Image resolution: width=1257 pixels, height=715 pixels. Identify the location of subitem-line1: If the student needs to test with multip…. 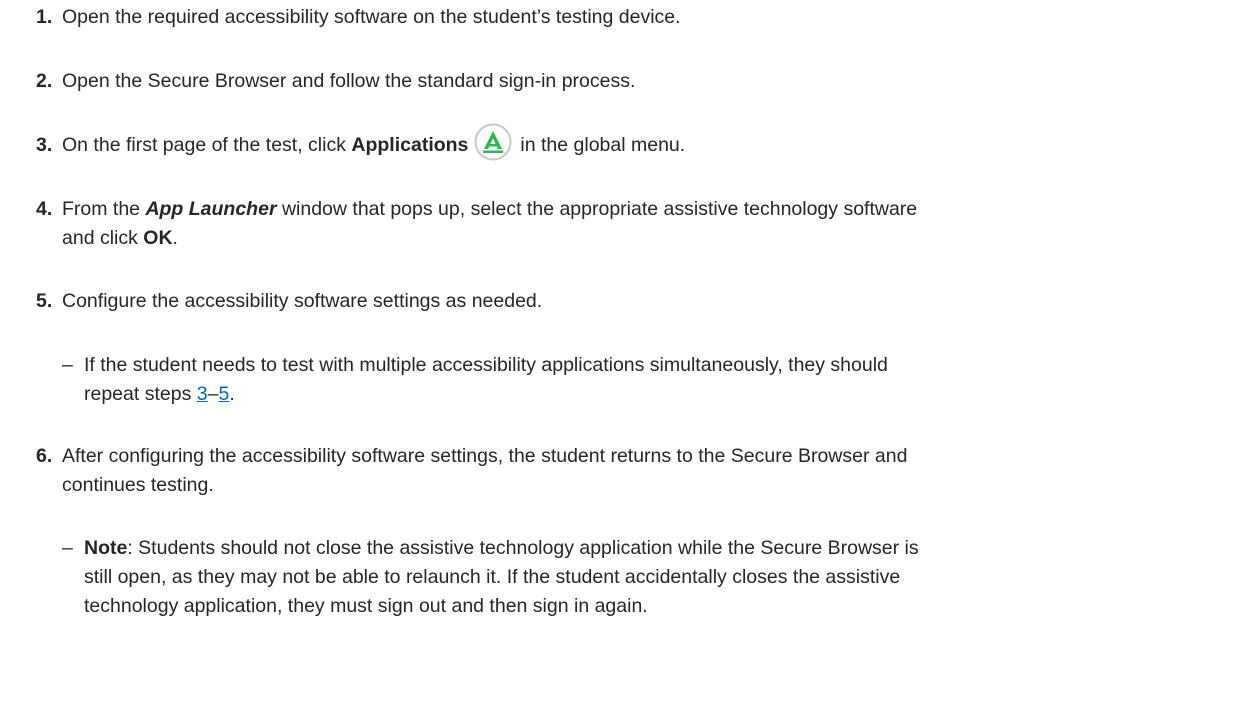
(486, 365).